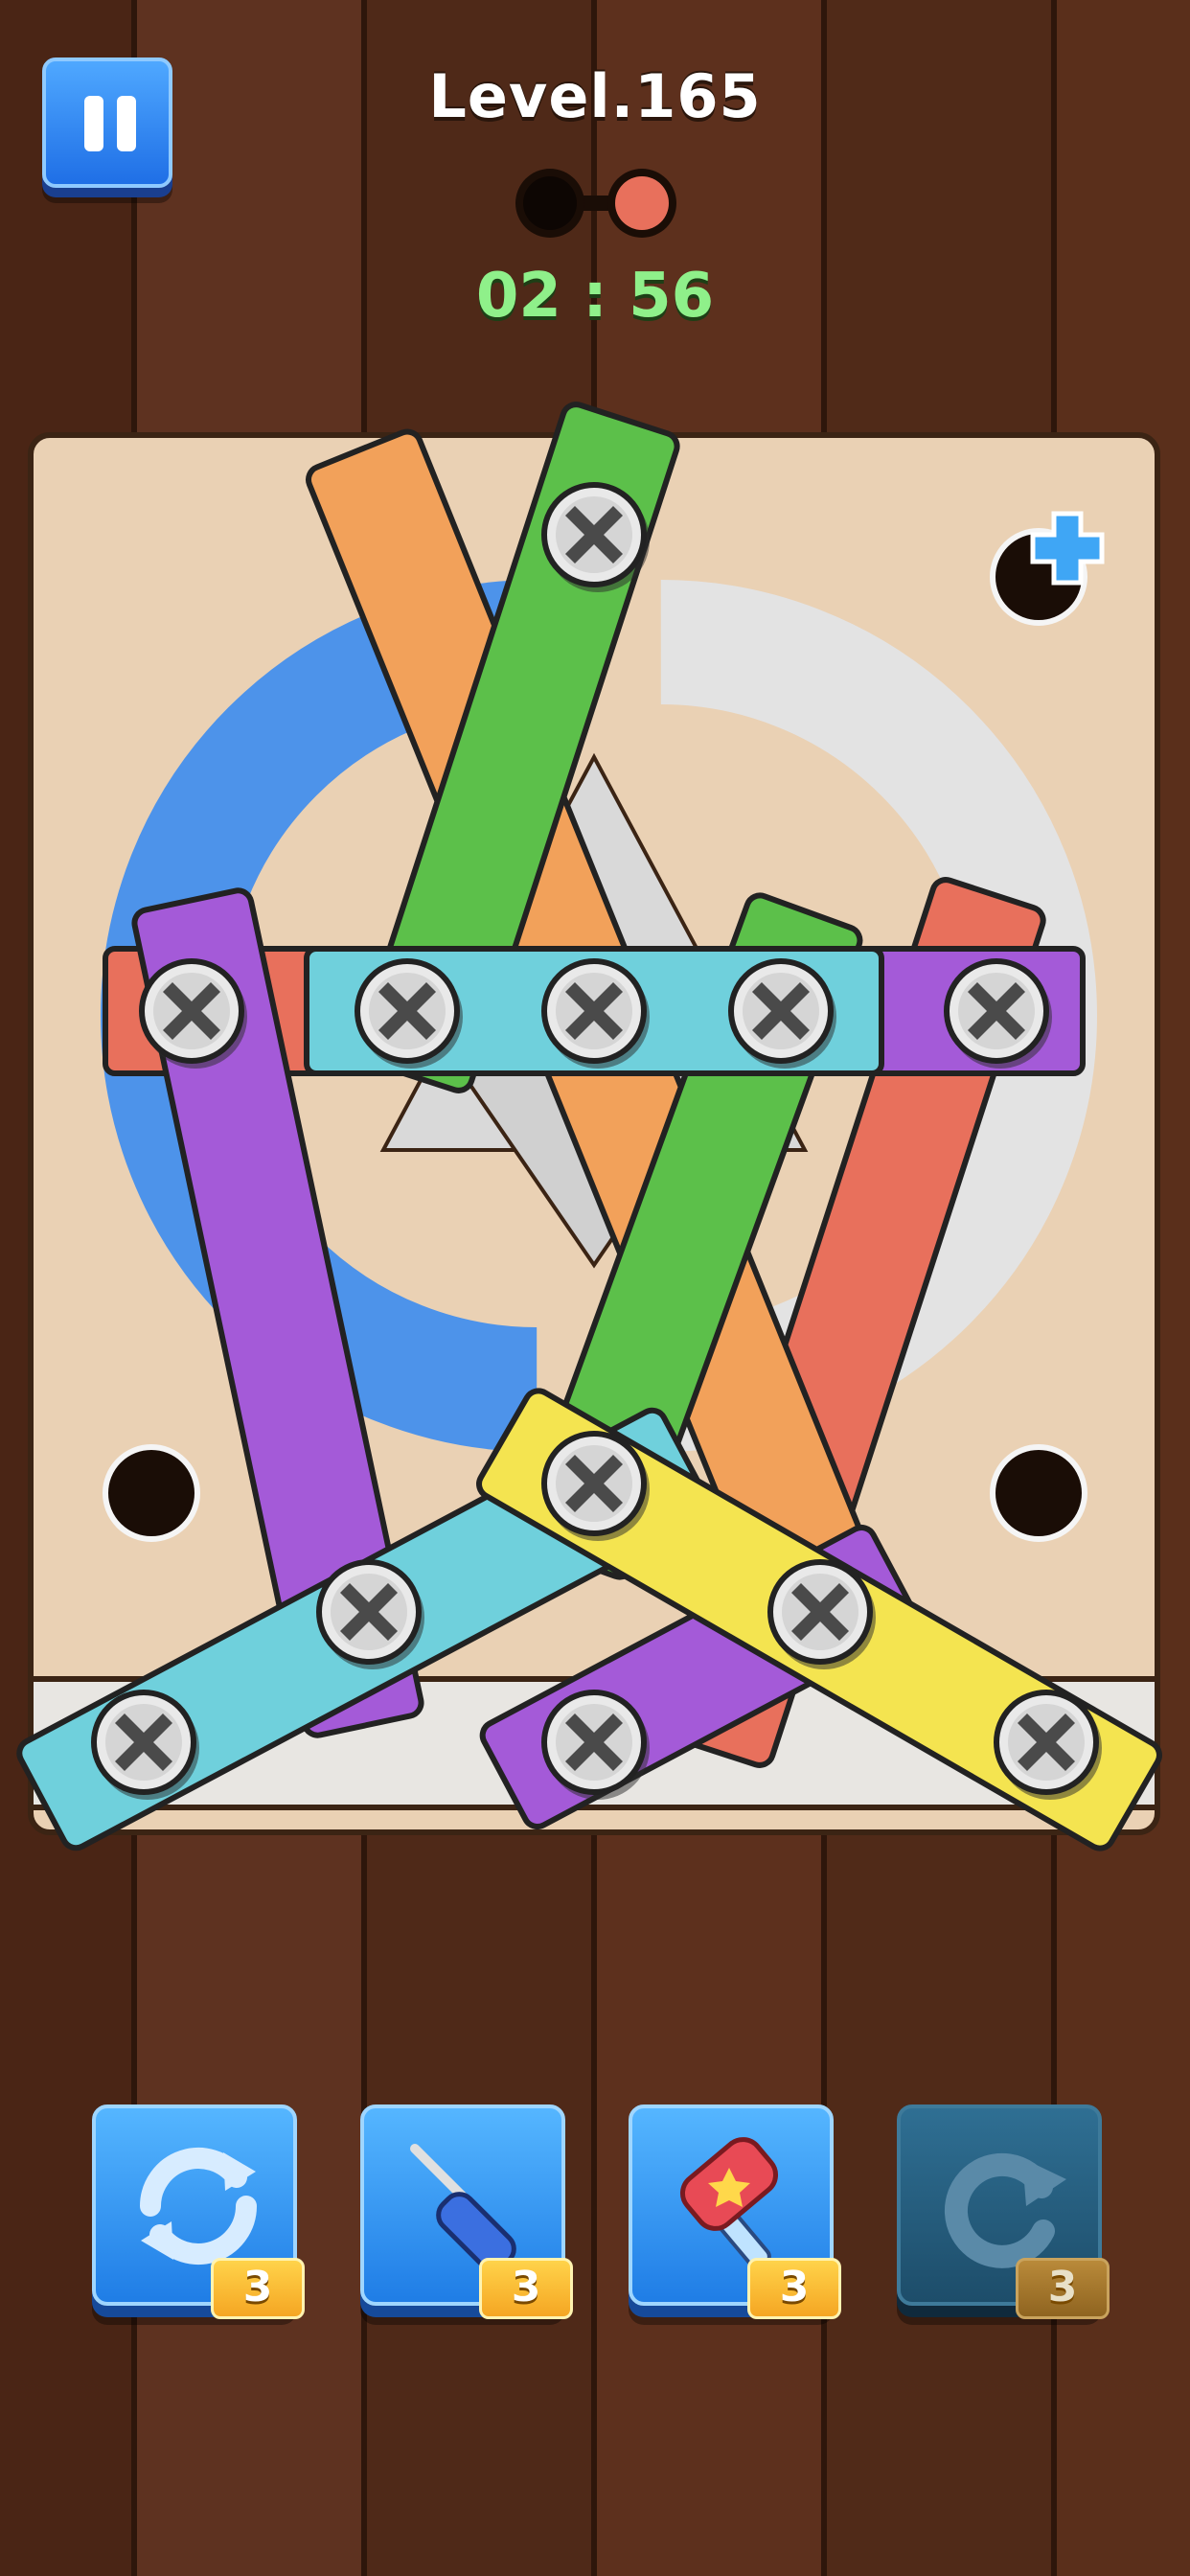 This screenshot has height=2576, width=1190. What do you see at coordinates (526, 2288) in the screenshot?
I see `screwdriver-count-badge: 3` at bounding box center [526, 2288].